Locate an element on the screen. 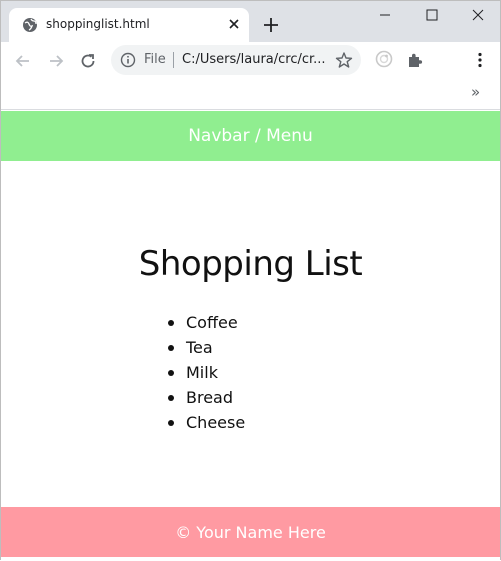  list-item: Bread is located at coordinates (205, 397).